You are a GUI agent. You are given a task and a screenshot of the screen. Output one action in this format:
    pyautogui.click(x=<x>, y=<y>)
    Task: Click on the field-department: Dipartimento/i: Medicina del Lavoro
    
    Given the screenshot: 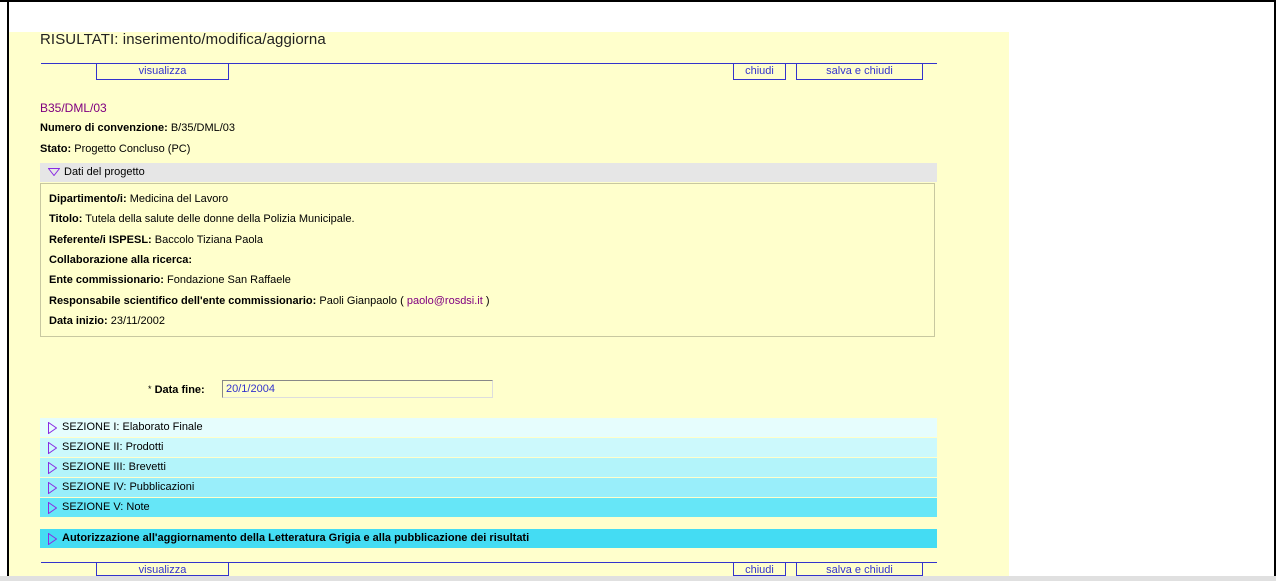 What is the action you would take?
    pyautogui.click(x=138, y=199)
    